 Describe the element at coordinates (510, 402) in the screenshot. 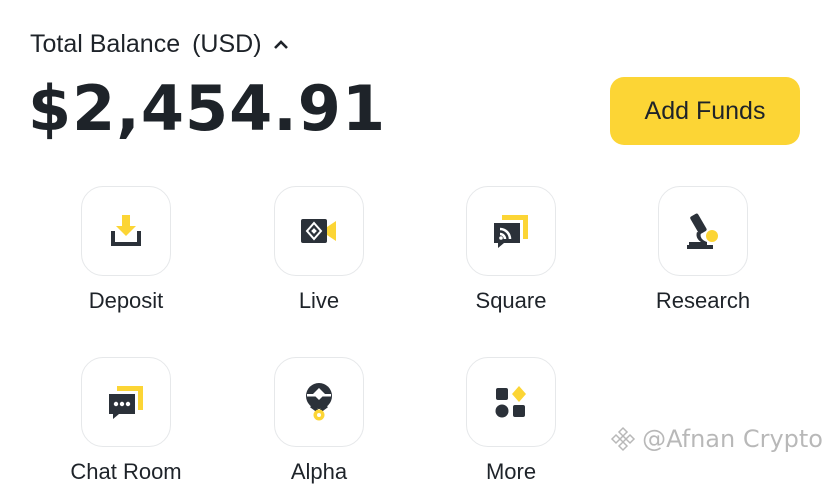

I see `more-icon` at that location.